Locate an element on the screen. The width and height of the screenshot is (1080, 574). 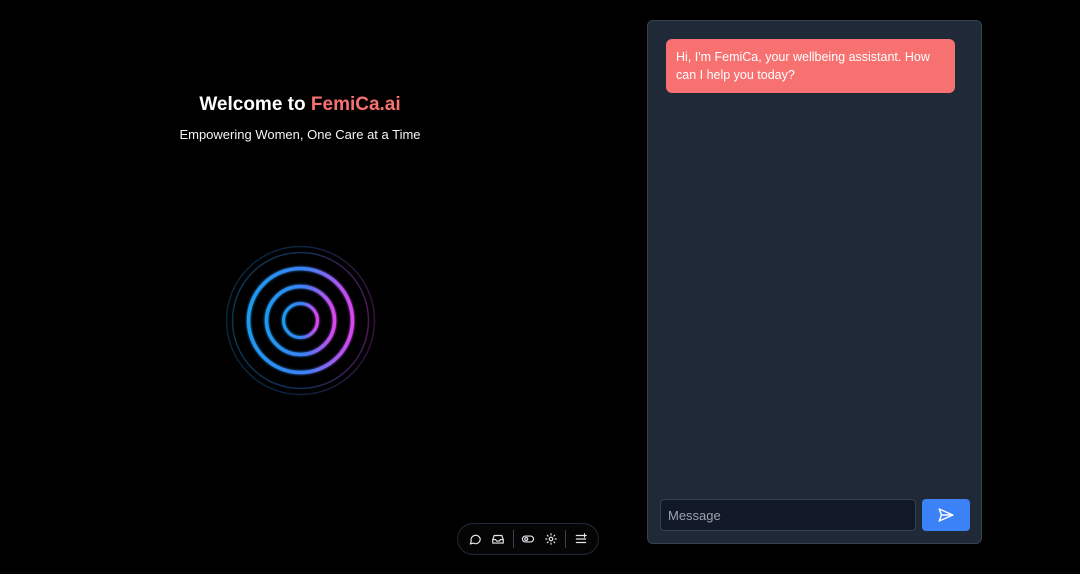
view-button is located at coordinates (550, 539).